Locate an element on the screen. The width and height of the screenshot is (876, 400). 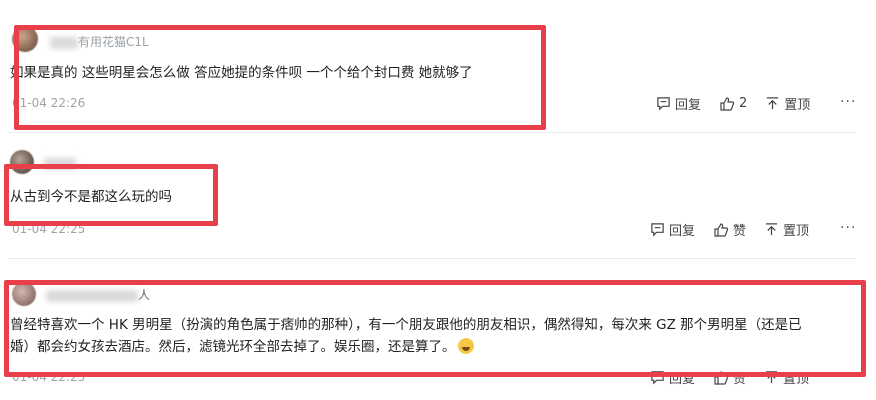
comment-time: 01-04 22:26 is located at coordinates (49, 103).